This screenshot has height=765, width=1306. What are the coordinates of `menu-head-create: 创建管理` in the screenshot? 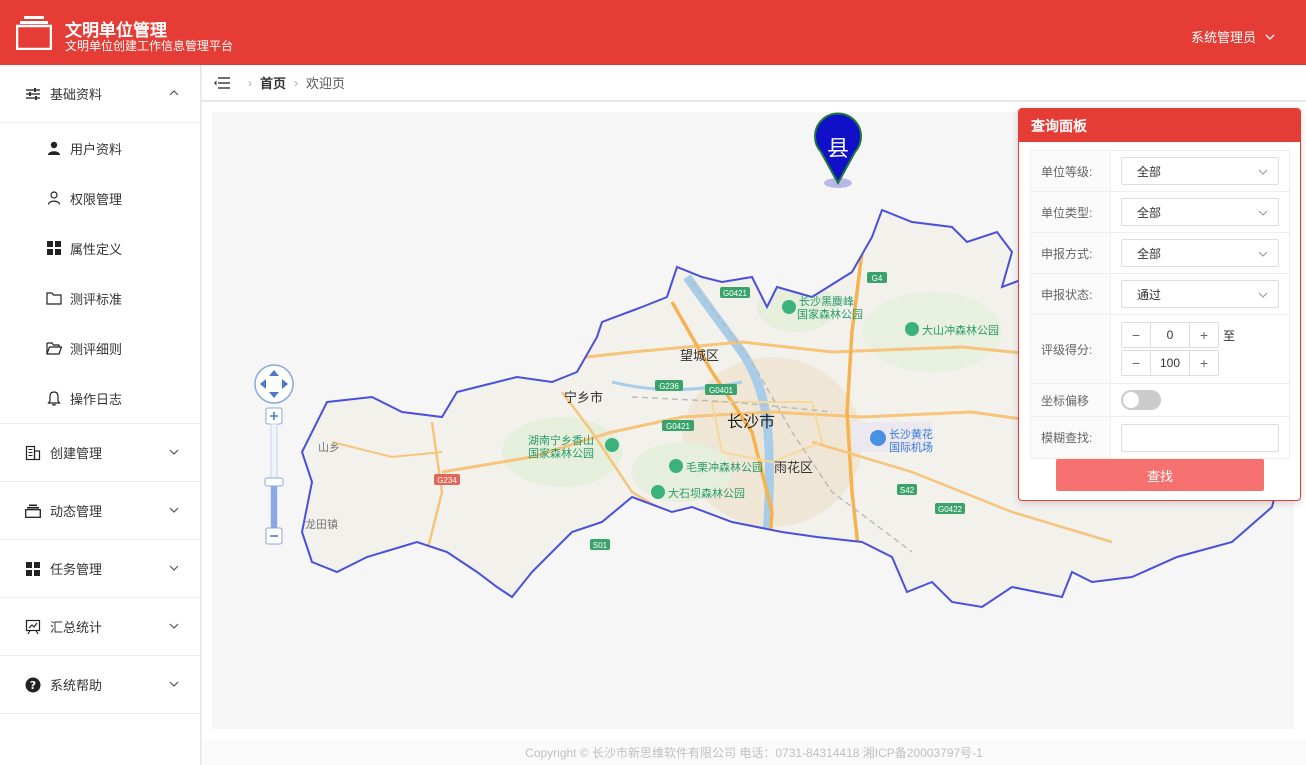 It's located at (100, 452).